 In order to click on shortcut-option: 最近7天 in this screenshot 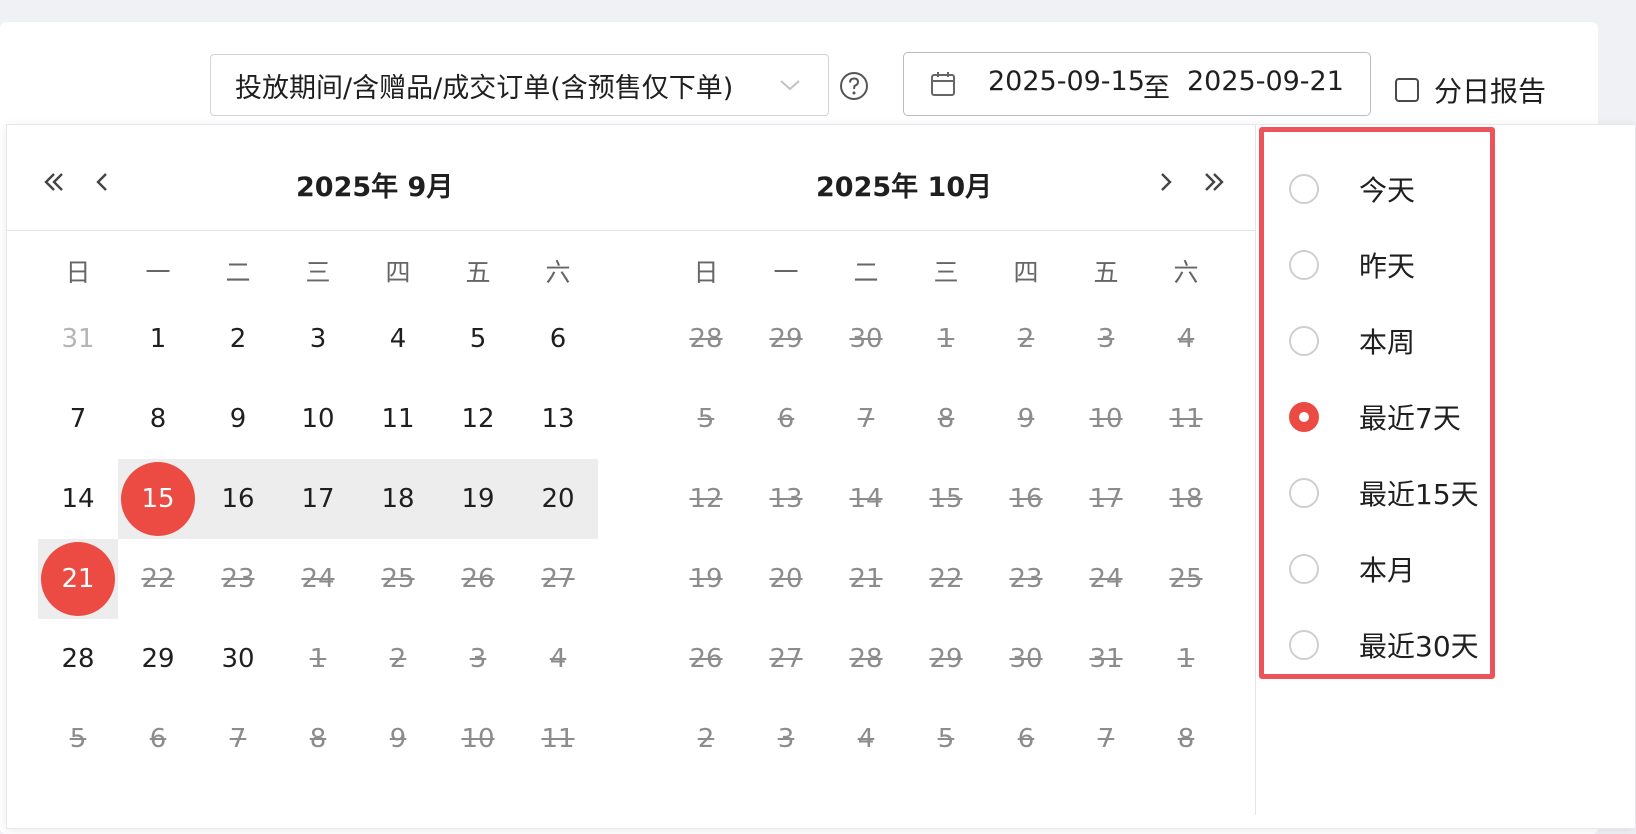, I will do `click(1375, 417)`.